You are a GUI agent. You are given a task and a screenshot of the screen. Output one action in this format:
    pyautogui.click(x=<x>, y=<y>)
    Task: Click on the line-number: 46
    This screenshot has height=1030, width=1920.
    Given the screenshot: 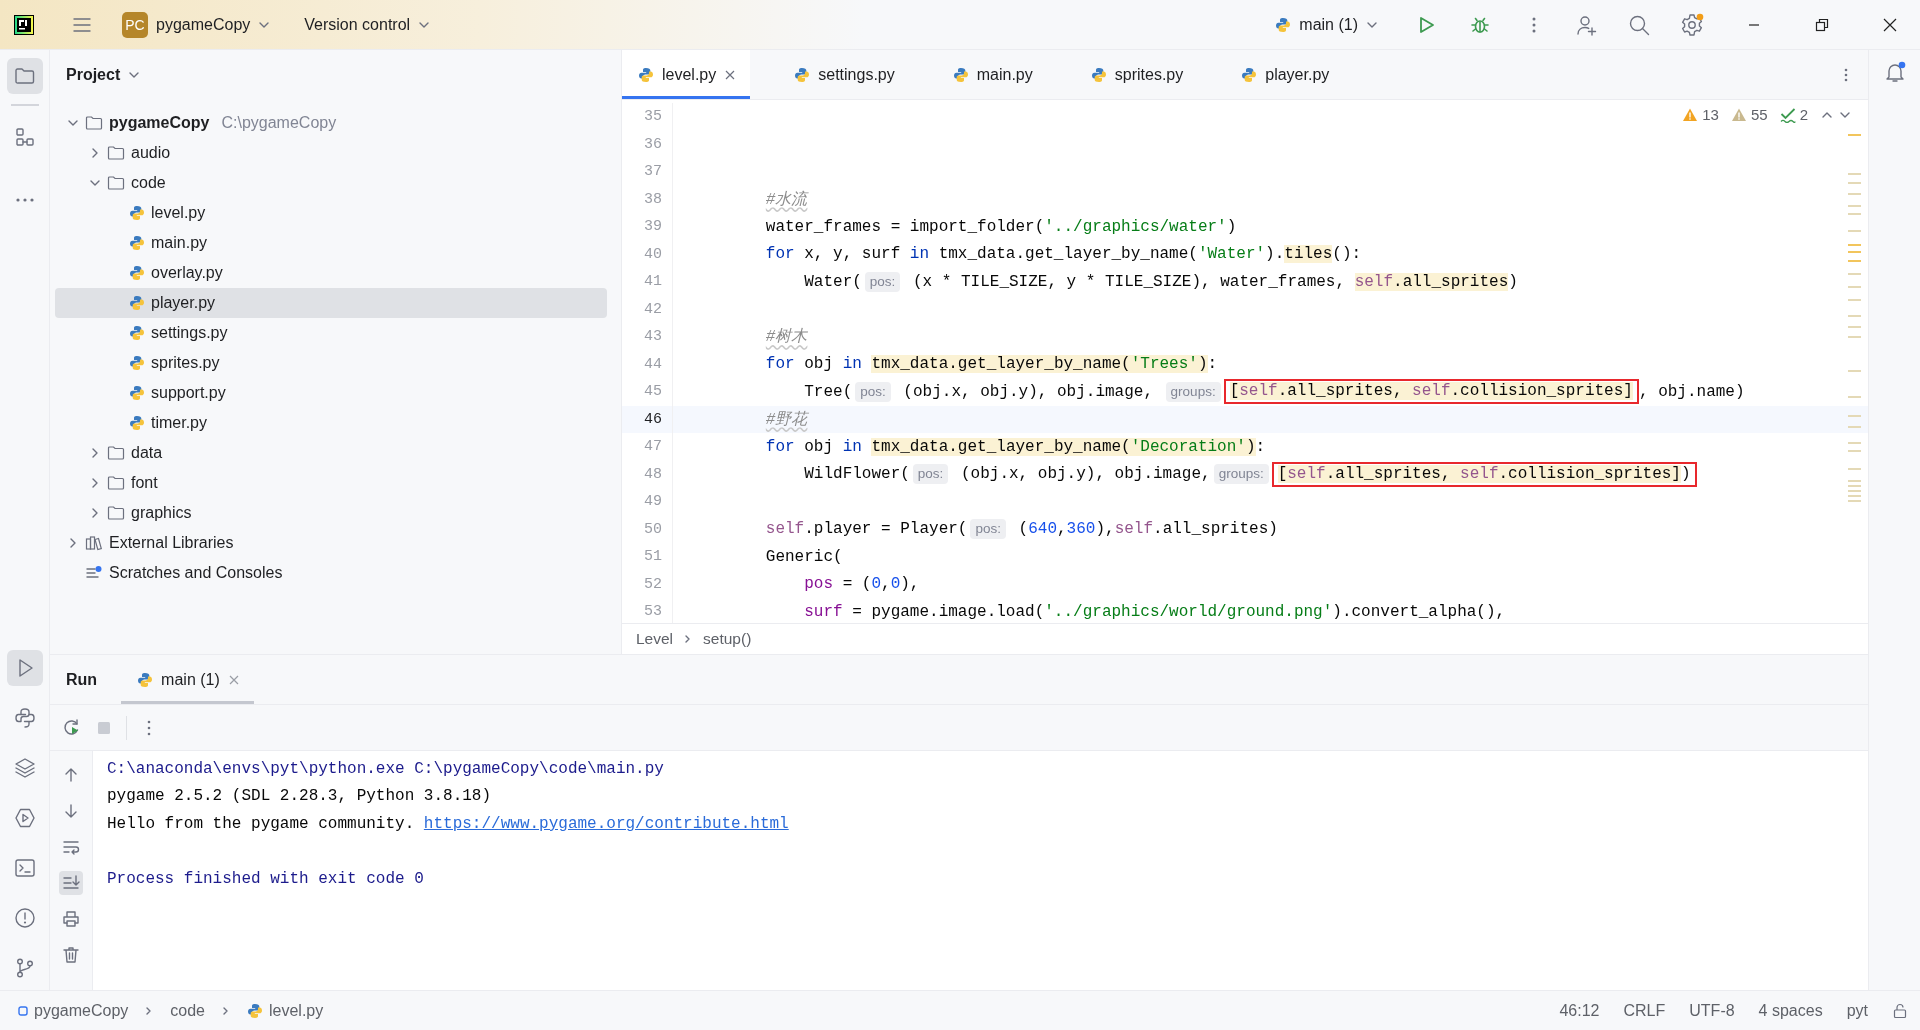 What is the action you would take?
    pyautogui.click(x=647, y=419)
    